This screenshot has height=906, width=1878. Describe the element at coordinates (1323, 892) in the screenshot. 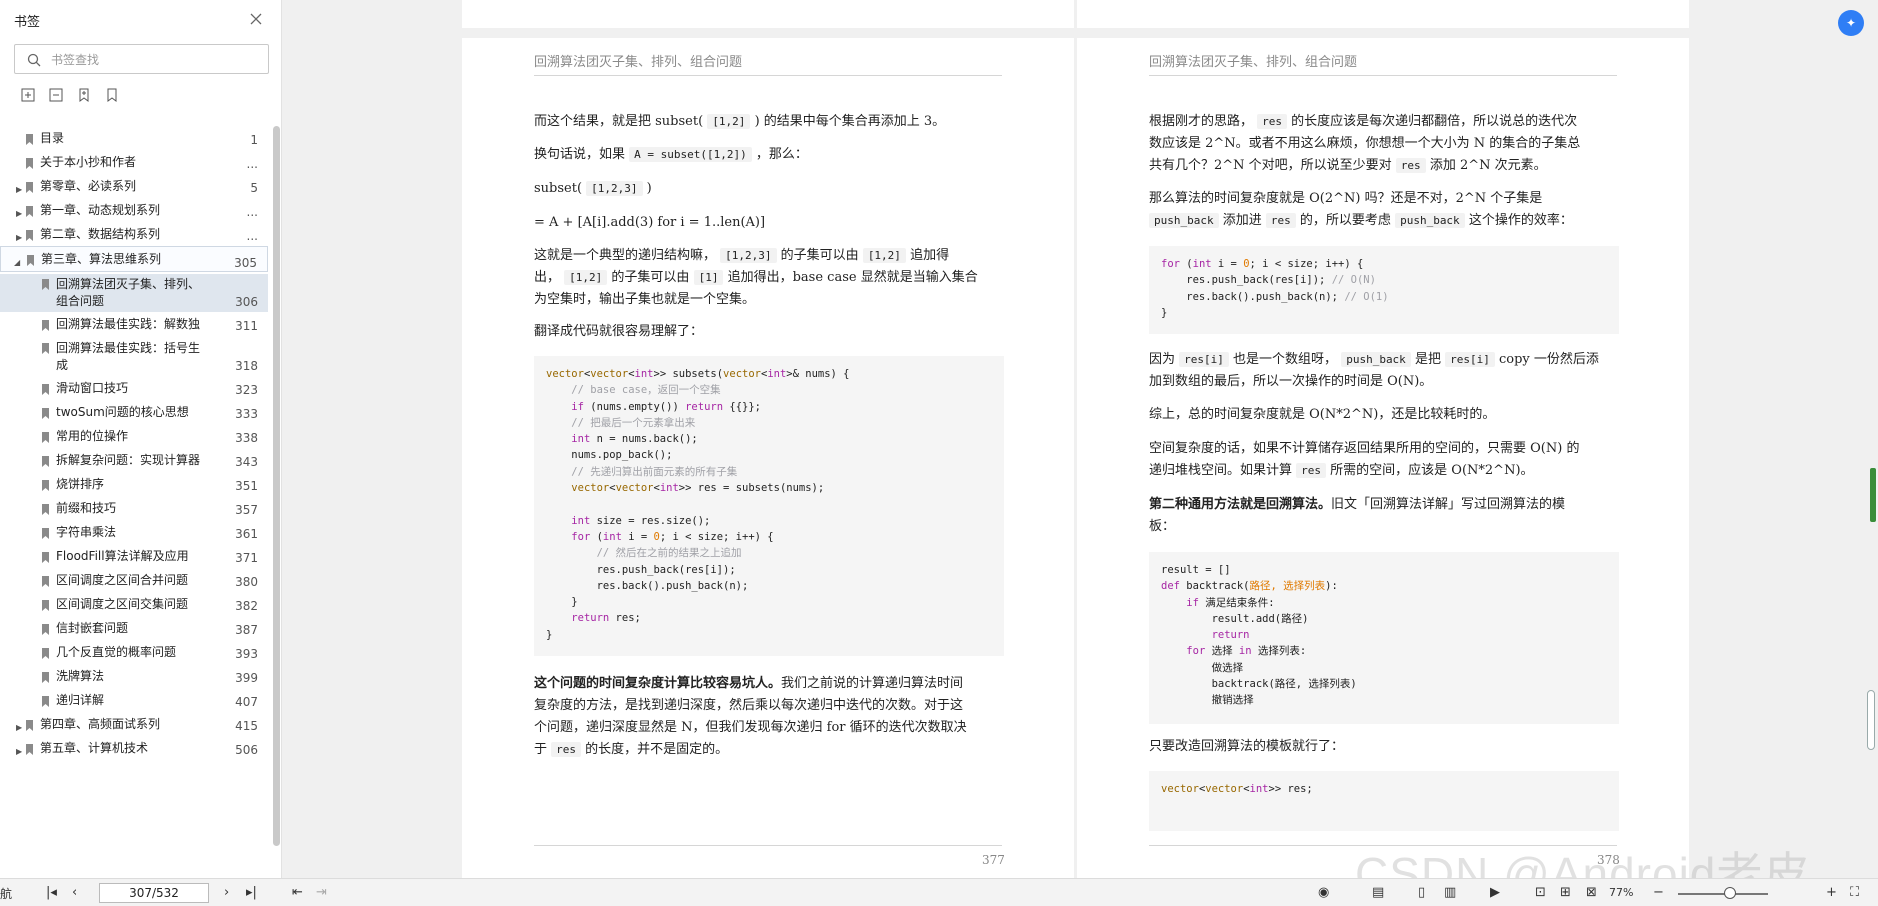

I see `eye-mode-icon: ◉` at that location.